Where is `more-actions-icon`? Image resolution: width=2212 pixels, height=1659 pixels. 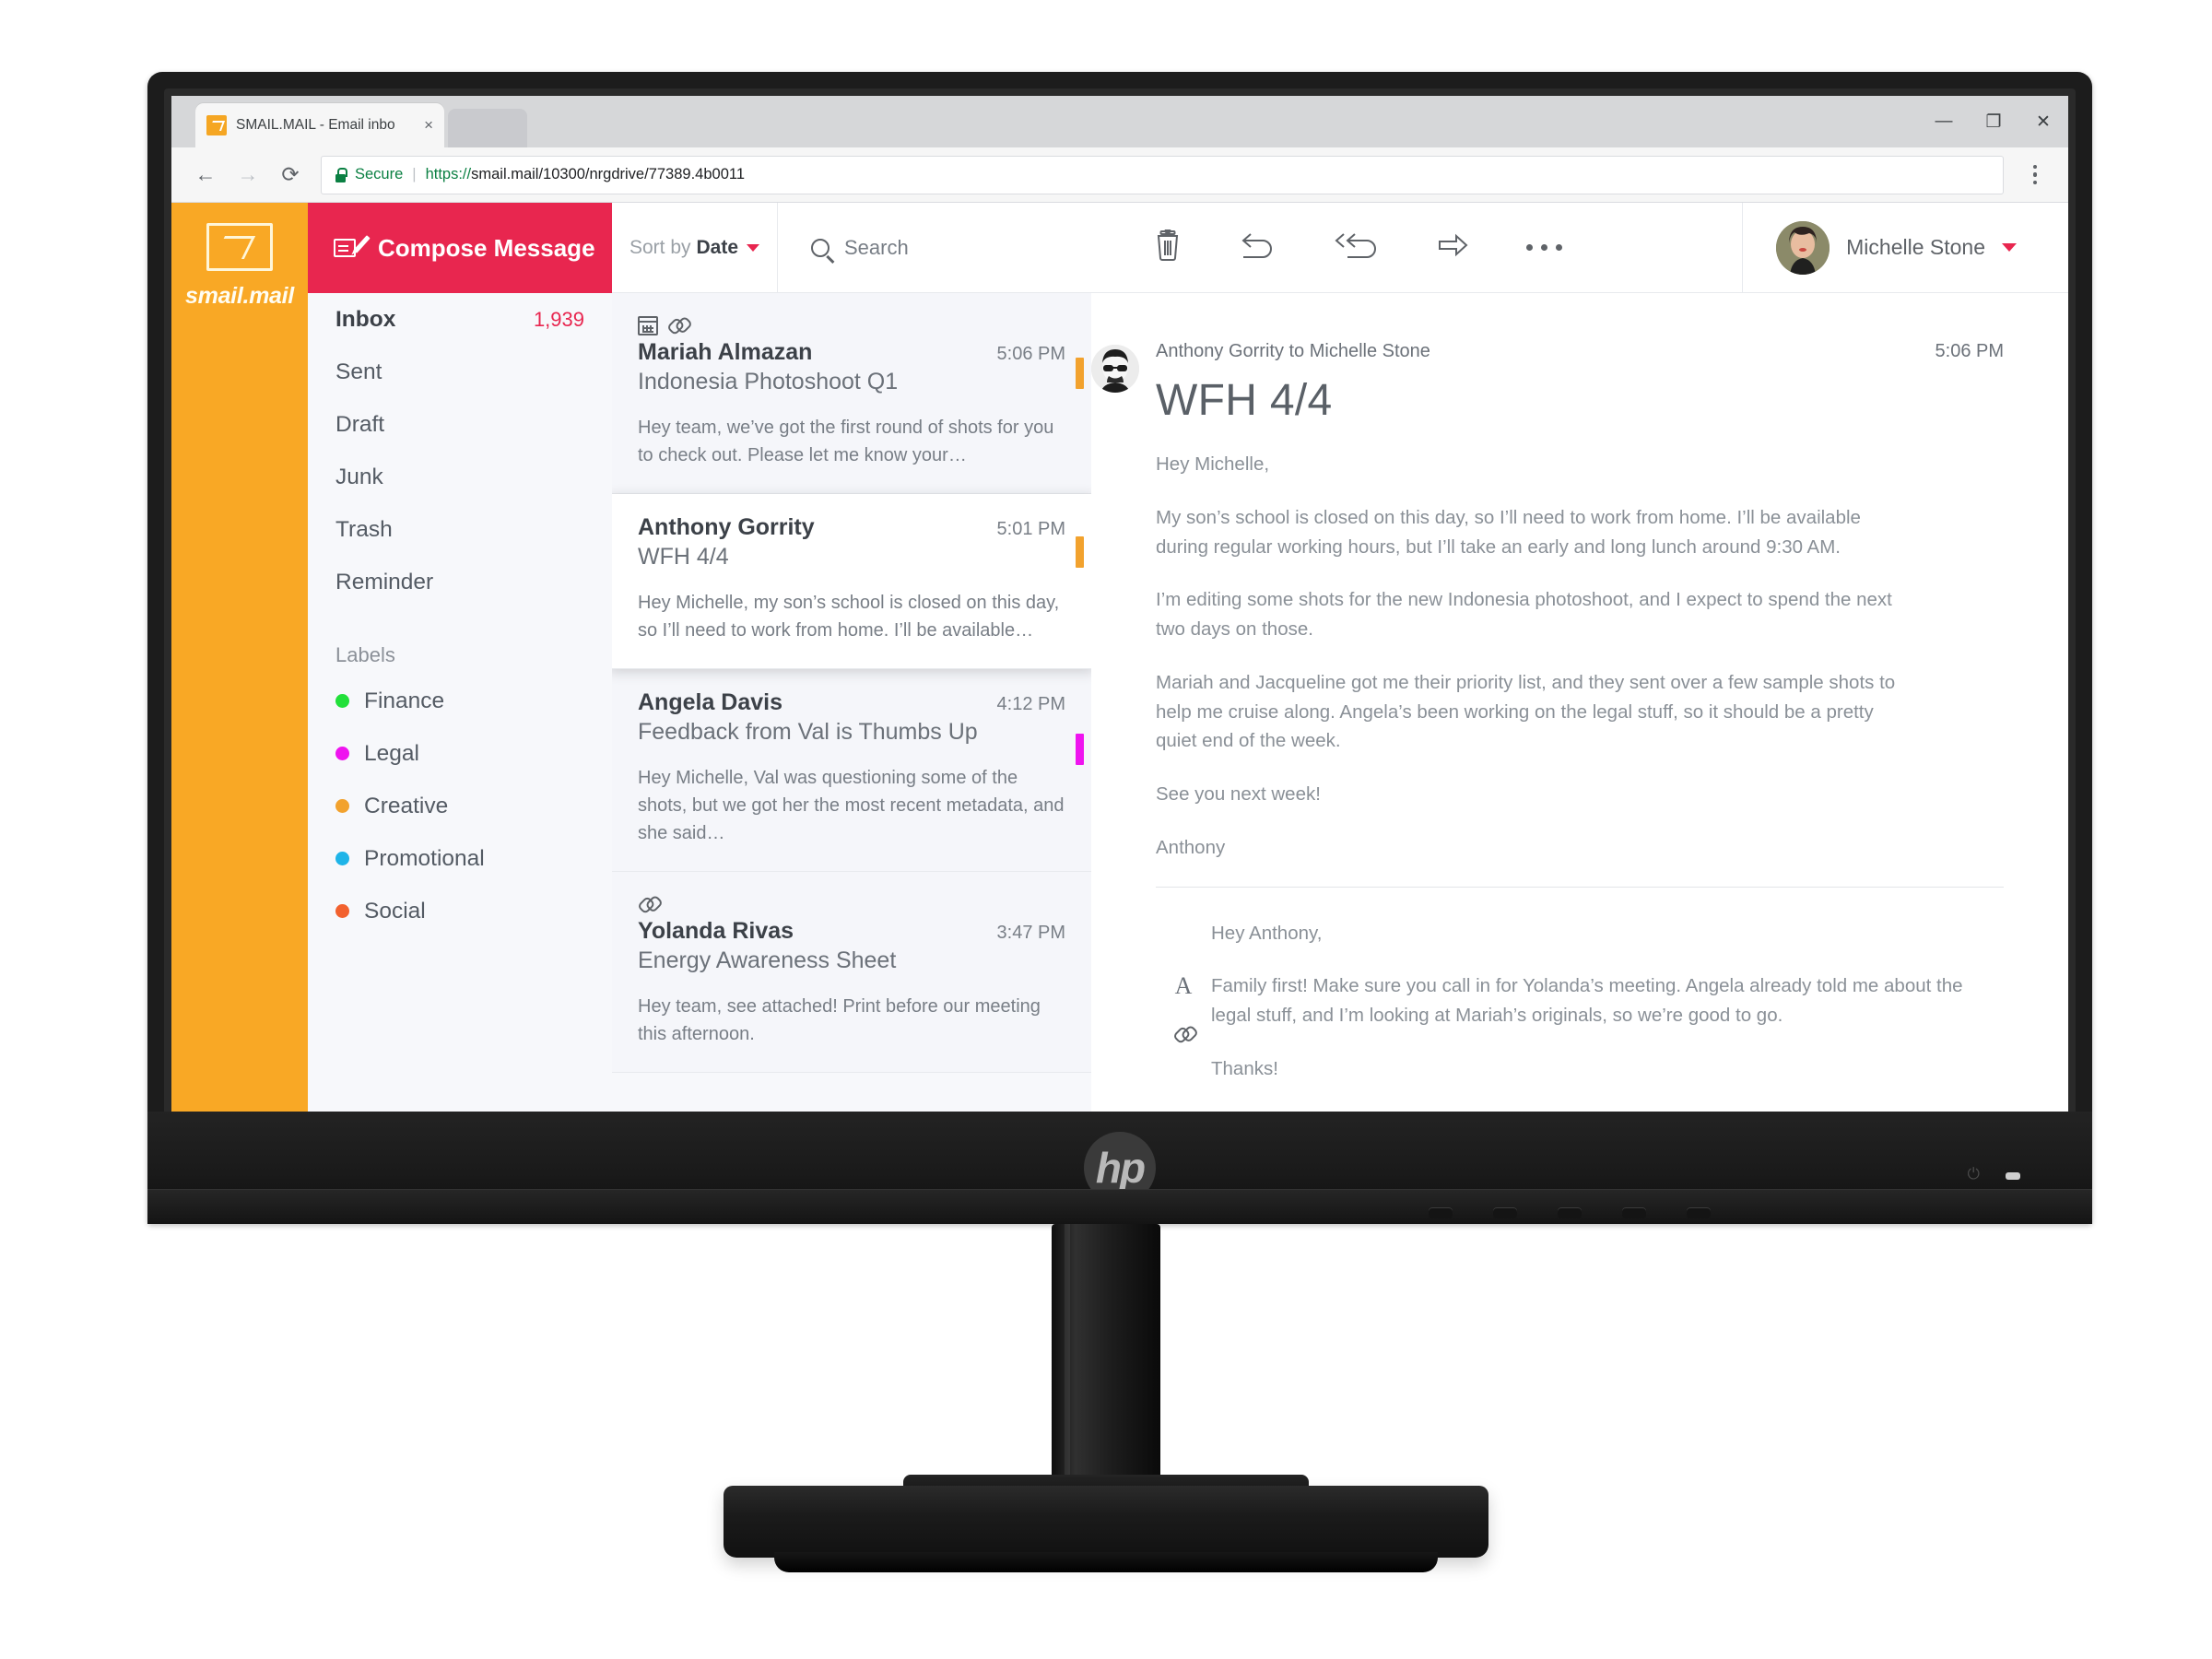 more-actions-icon is located at coordinates (1544, 247).